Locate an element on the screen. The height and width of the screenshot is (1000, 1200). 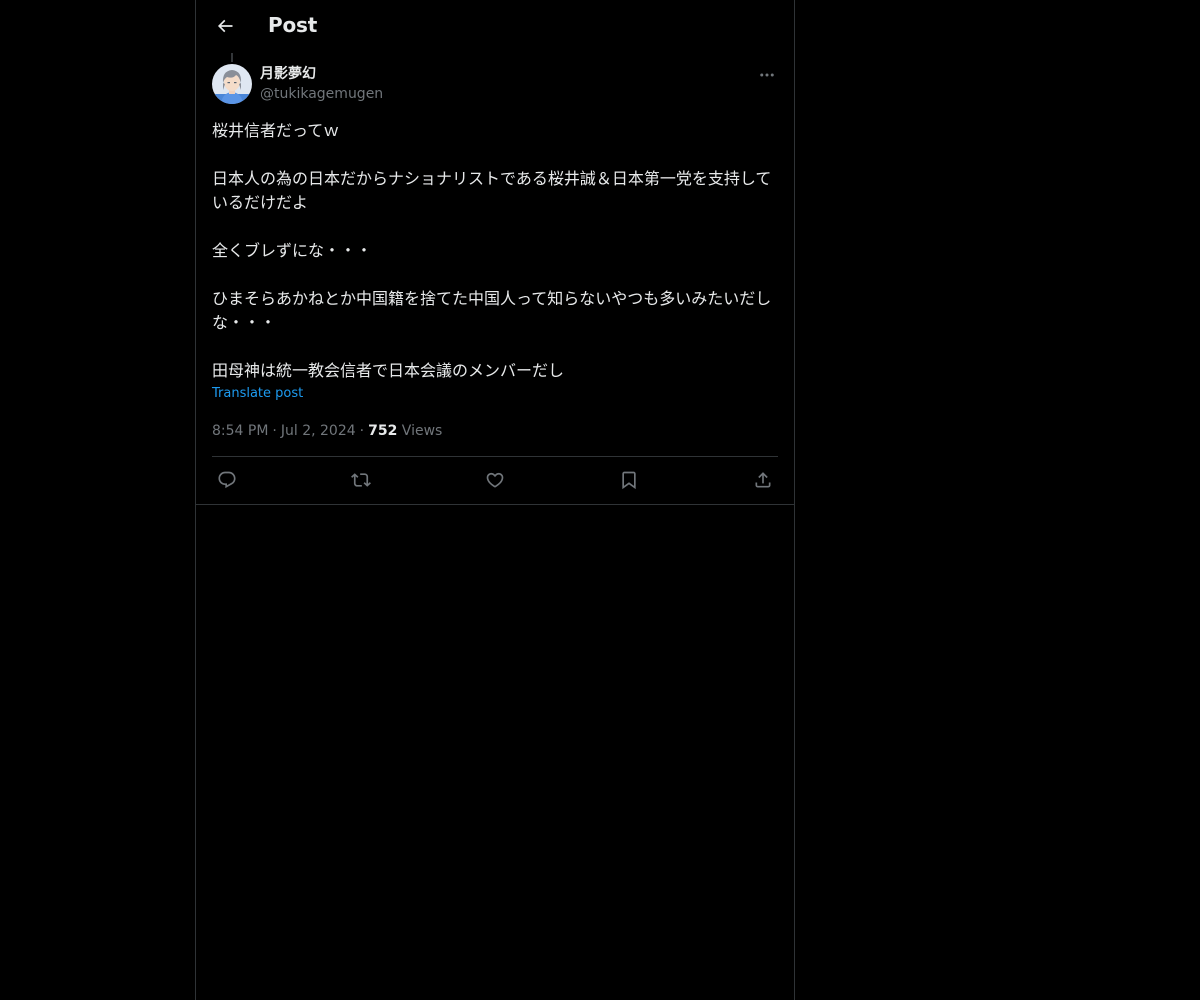
back-button is located at coordinates (225, 26).